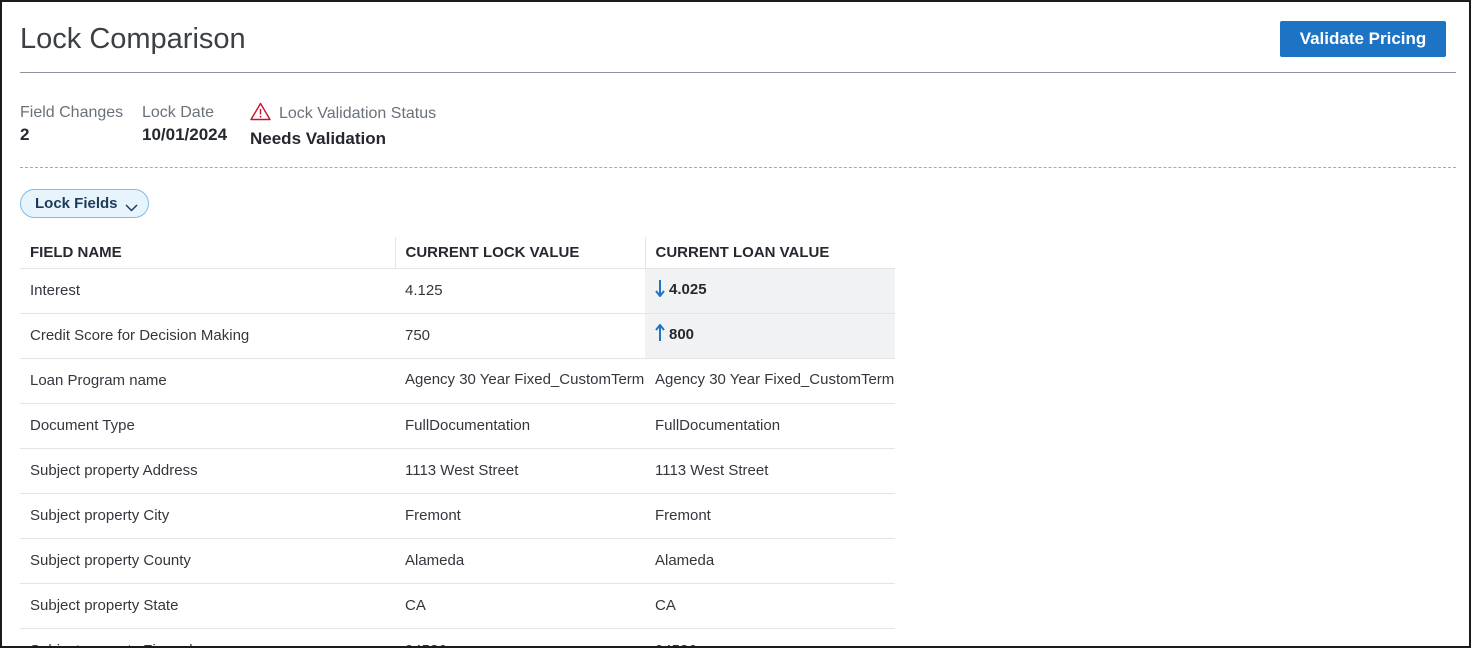  Describe the element at coordinates (25, 134) in the screenshot. I see `field-changes-value: 2` at that location.